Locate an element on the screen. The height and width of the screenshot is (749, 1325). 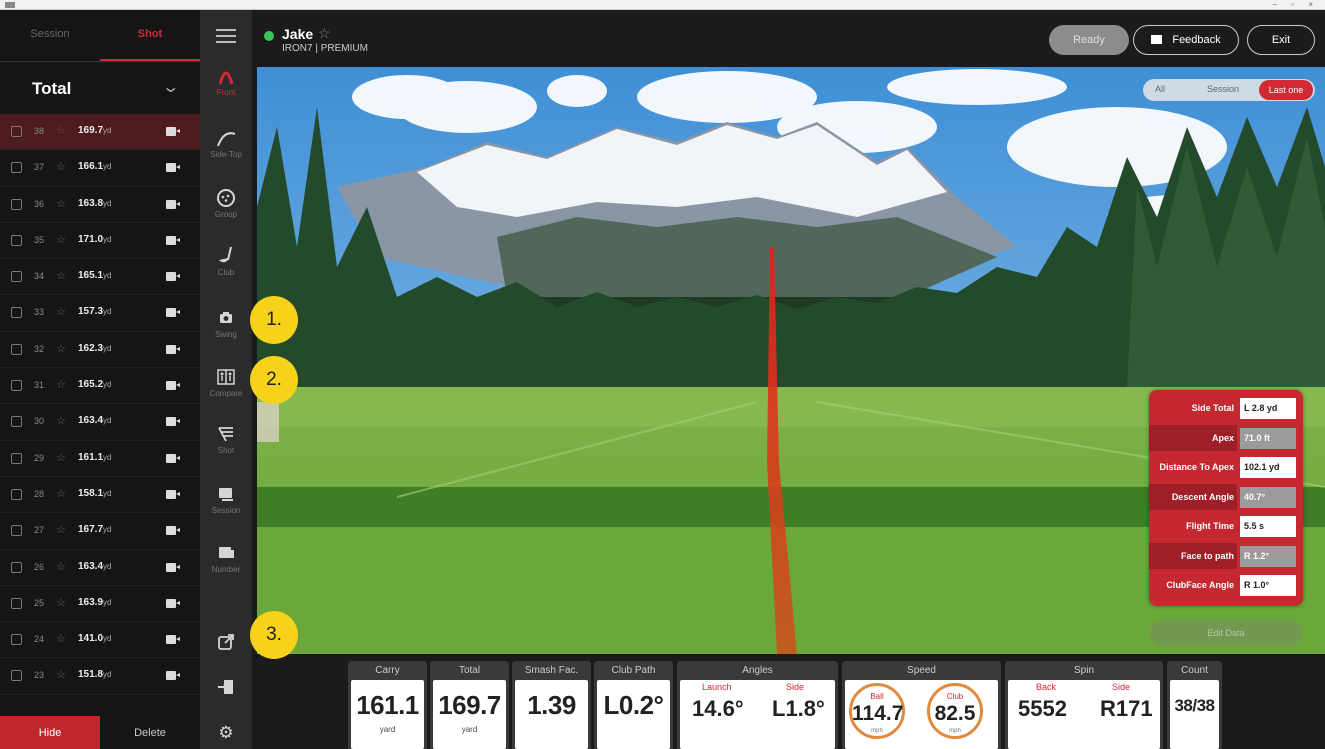
hide-button: Hide is located at coordinates (50, 732).